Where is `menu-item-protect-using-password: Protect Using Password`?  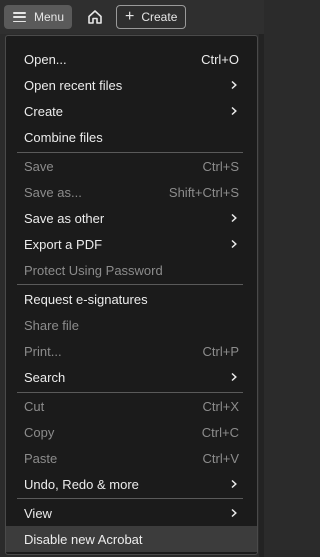 menu-item-protect-using-password: Protect Using Password is located at coordinates (131, 270).